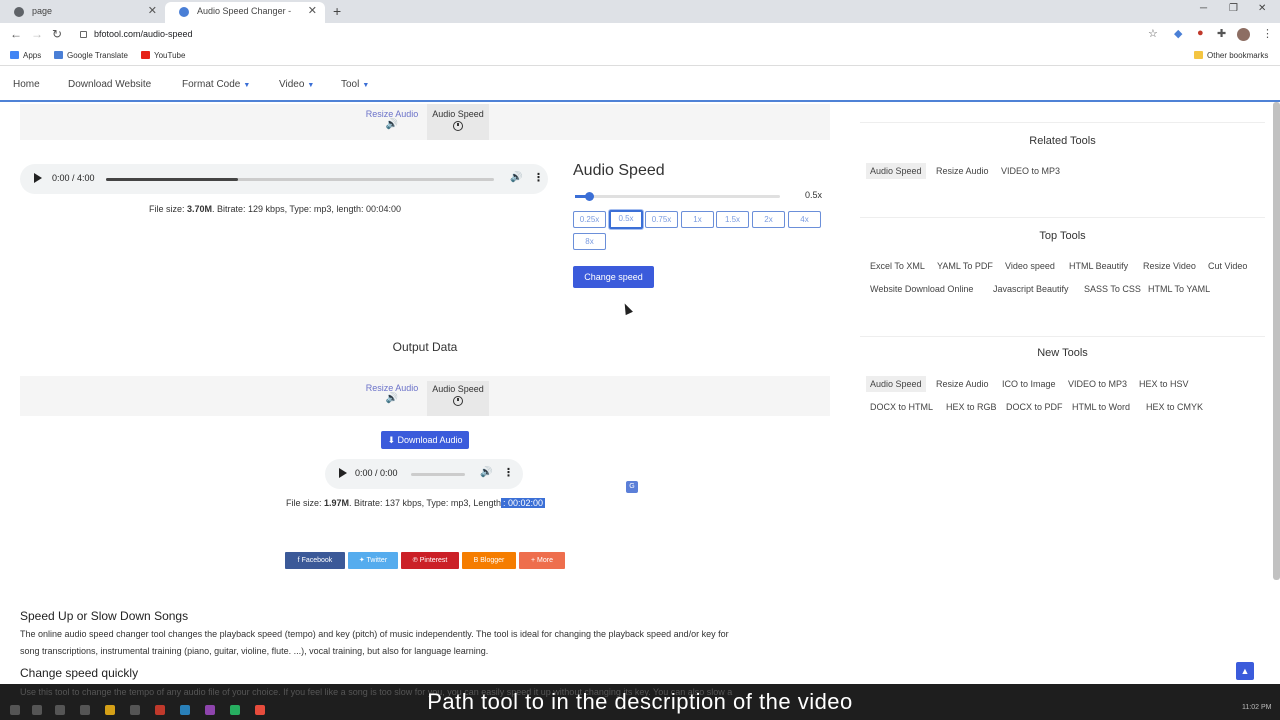  Describe the element at coordinates (315, 560) in the screenshot. I see `share-facebook-button: f Facebook` at that location.